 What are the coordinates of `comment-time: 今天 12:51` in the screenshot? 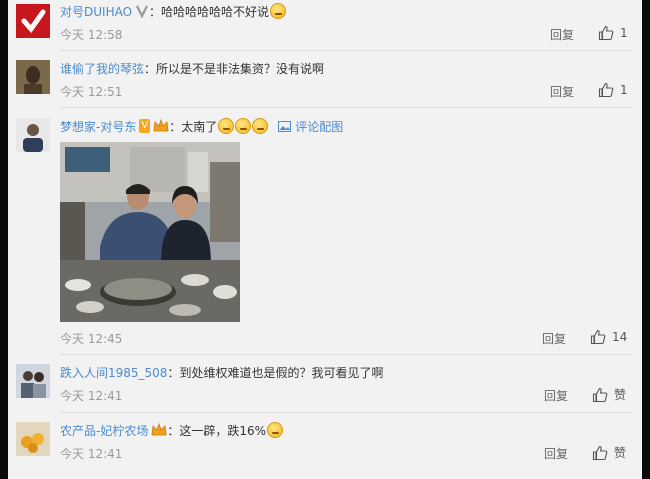 It's located at (91, 92).